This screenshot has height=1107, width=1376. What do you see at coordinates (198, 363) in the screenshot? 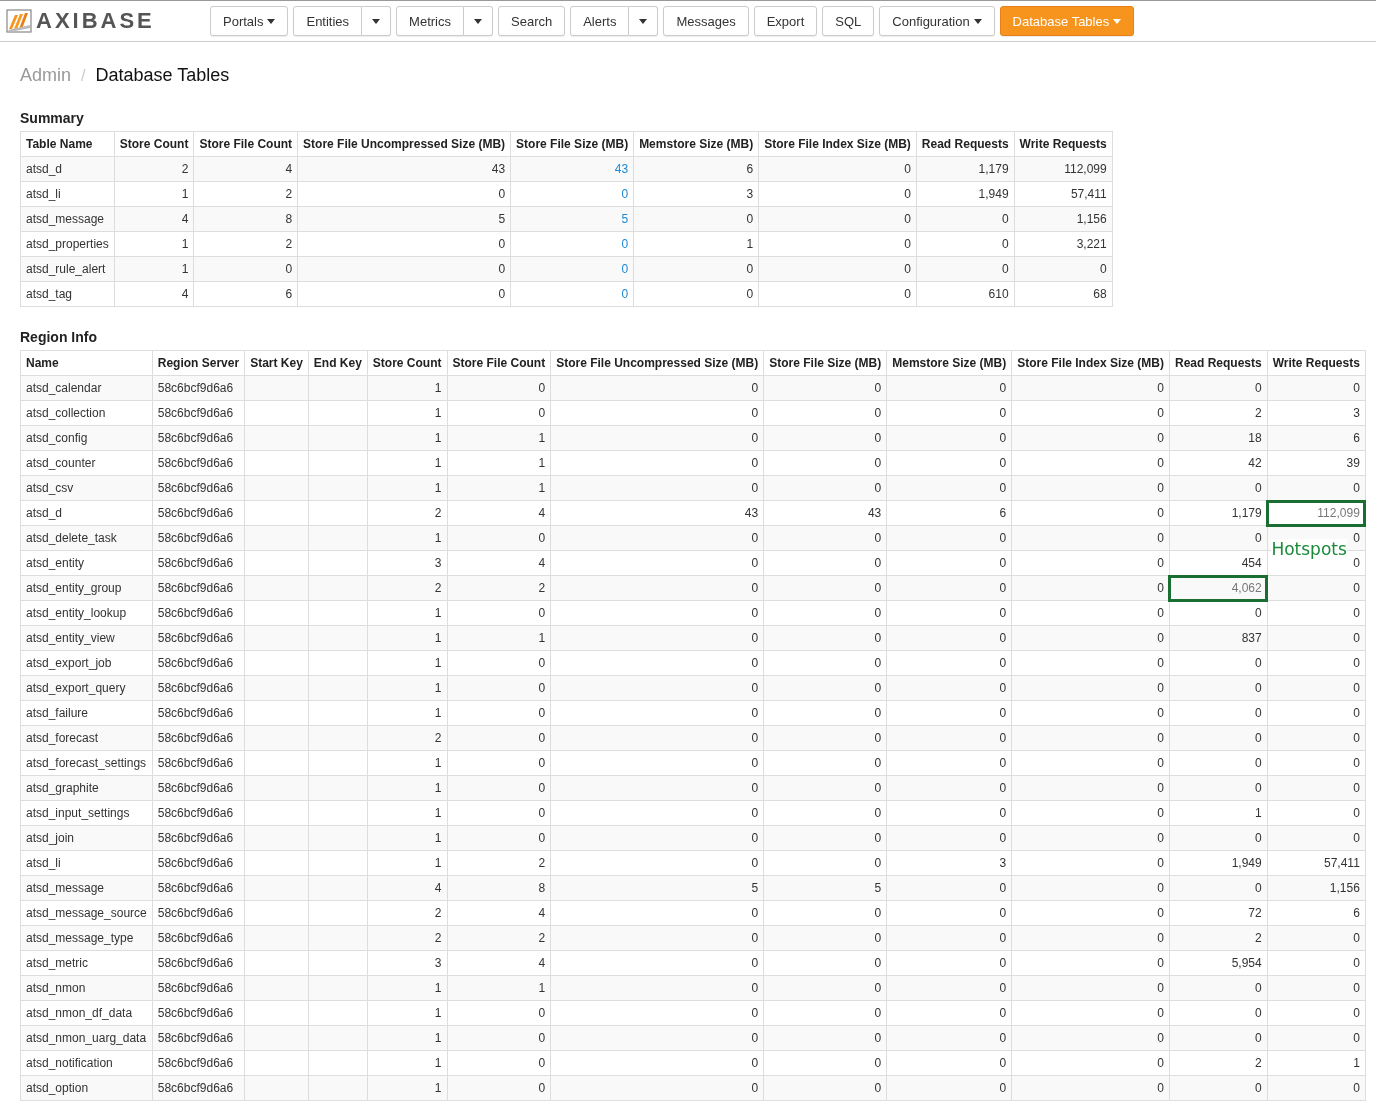
I see `column-header: Region Server` at bounding box center [198, 363].